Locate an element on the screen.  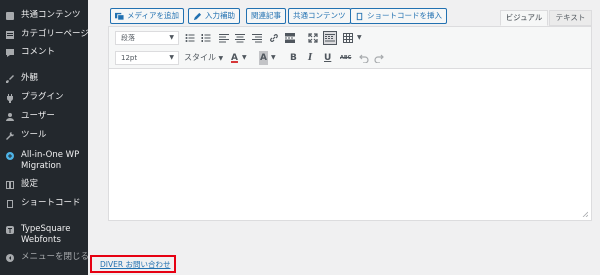
sidebar-item-users: ユーザー is located at coordinates (44, 116).